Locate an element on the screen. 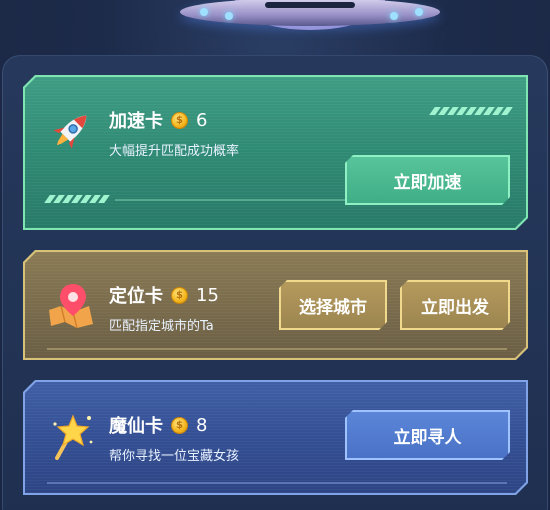 This screenshot has height=510, width=550. card-cost: 15 is located at coordinates (207, 295).